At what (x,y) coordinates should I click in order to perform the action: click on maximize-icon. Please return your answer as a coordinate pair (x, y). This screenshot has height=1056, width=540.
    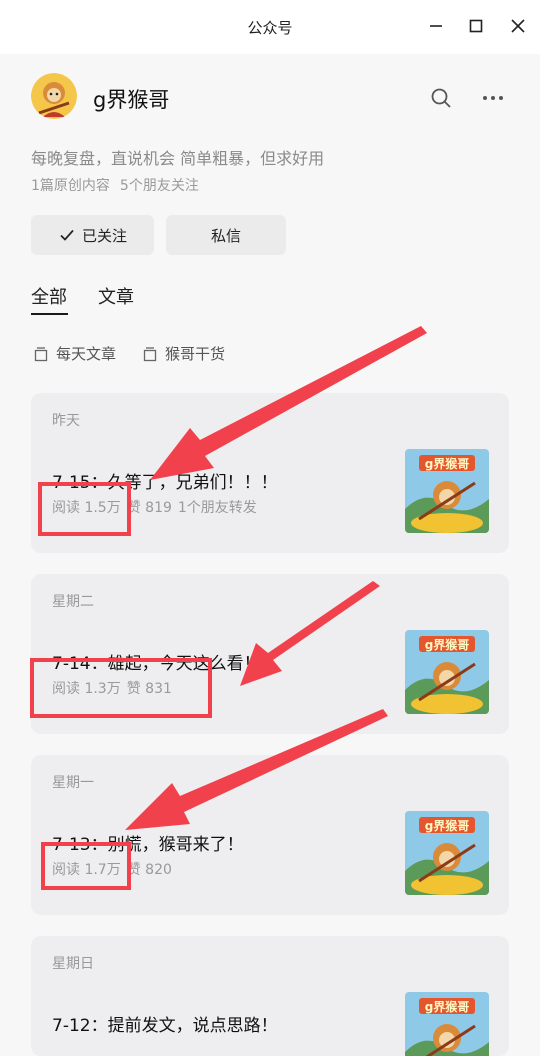
    Looking at the image, I should click on (476, 26).